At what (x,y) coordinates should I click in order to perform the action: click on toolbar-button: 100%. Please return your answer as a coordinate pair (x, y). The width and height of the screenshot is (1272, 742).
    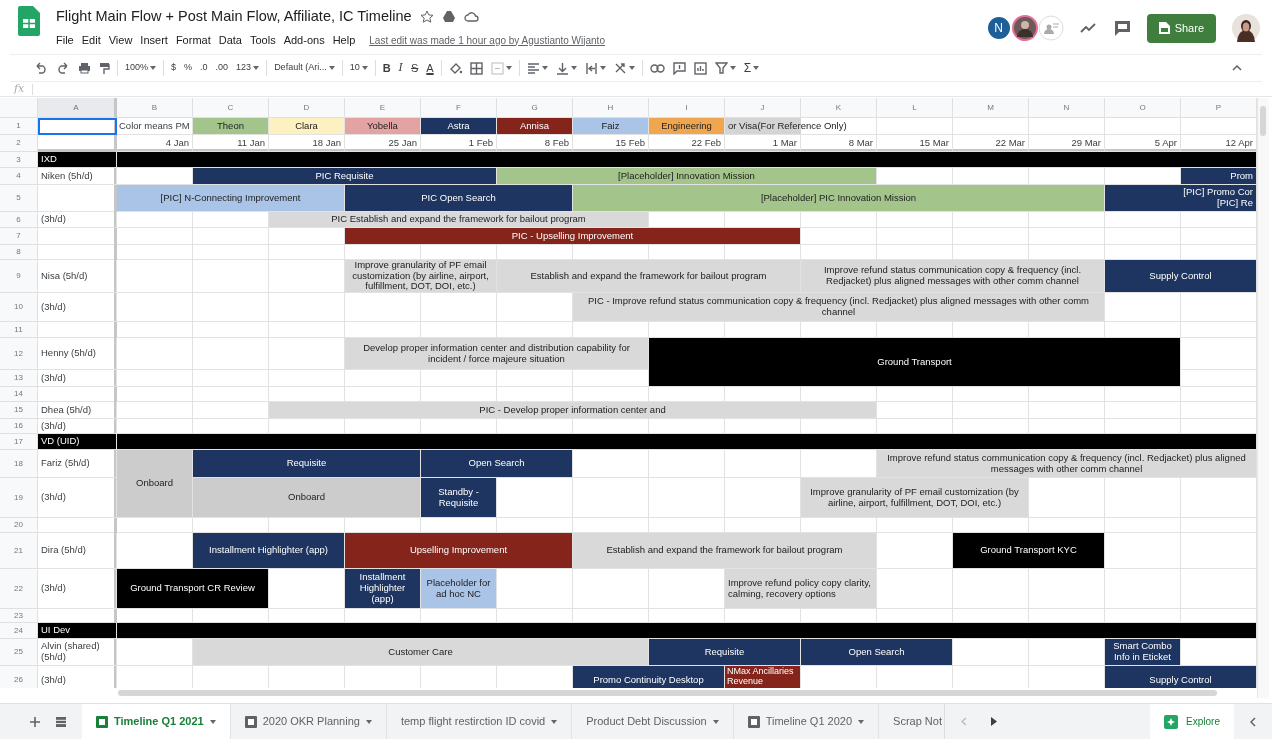
    Looking at the image, I should click on (141, 68).